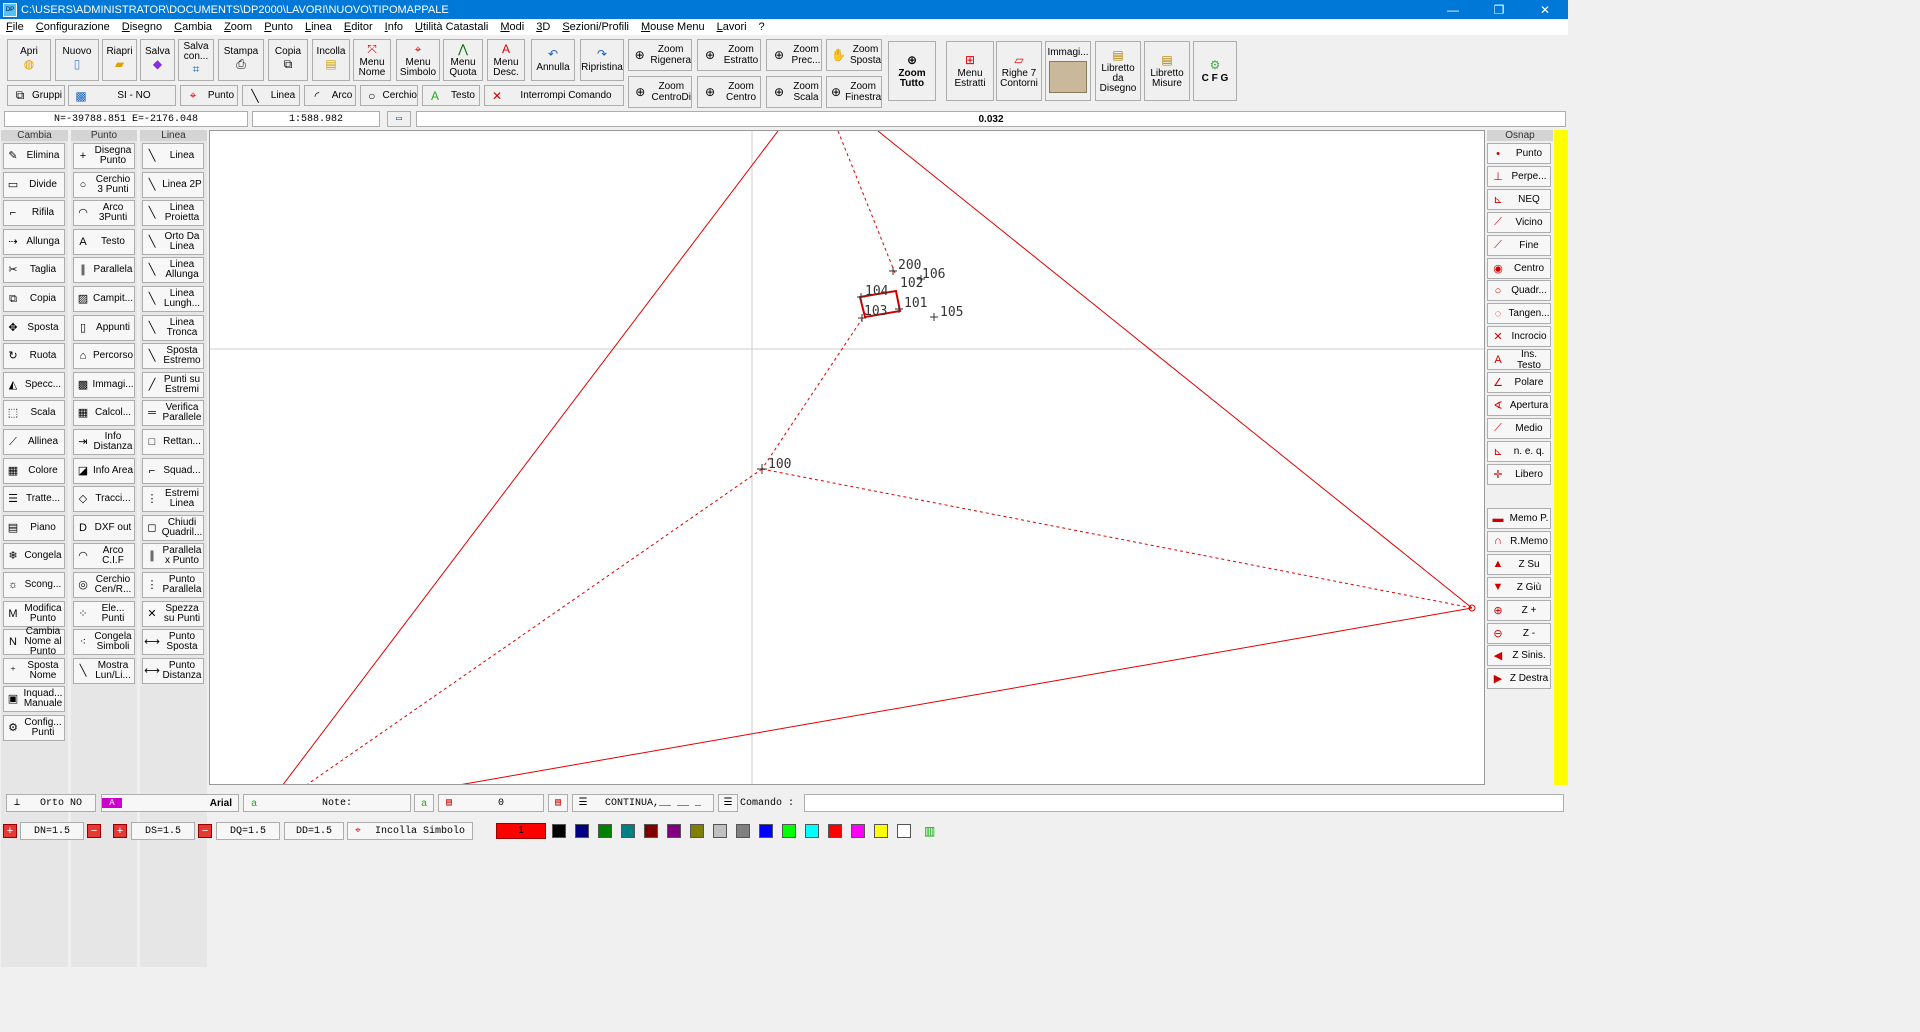 This screenshot has width=1920, height=1032. Describe the element at coordinates (660, 55) in the screenshot. I see `zoom-rigenera-button: ⊕ Zoom Rigenera` at that location.